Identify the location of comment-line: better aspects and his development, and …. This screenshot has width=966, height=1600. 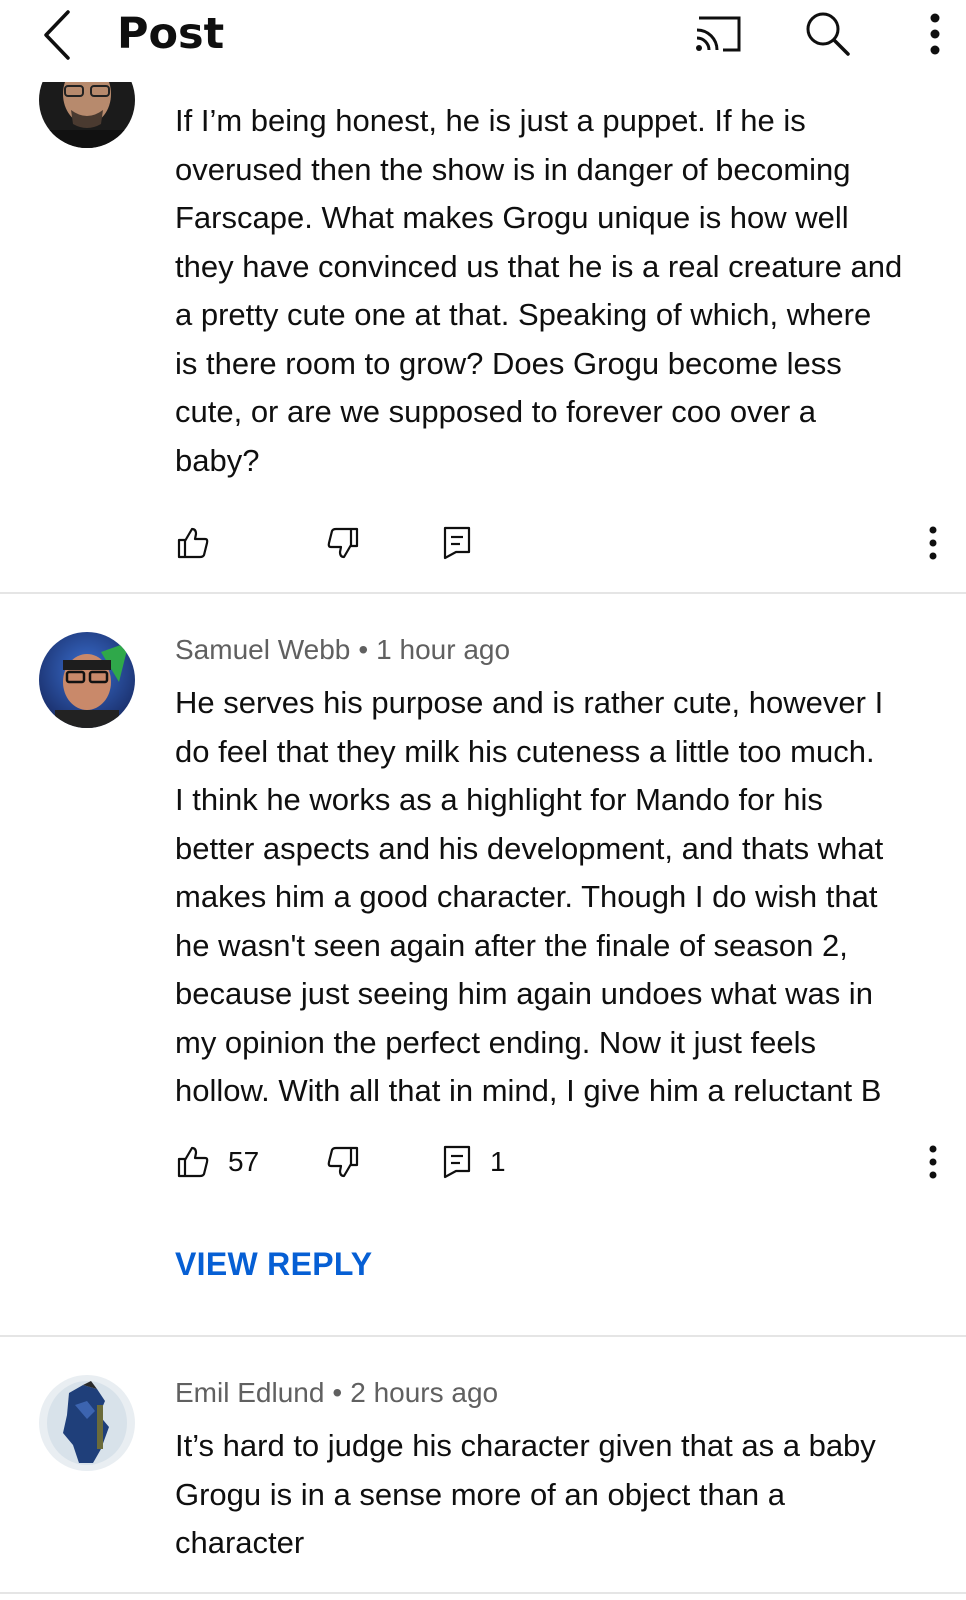
(529, 848).